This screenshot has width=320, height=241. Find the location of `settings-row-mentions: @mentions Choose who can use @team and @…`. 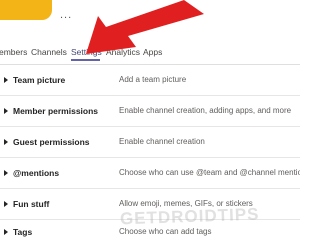

settings-row-mentions: @mentions Choose who can use @team and @… is located at coordinates (150, 173).